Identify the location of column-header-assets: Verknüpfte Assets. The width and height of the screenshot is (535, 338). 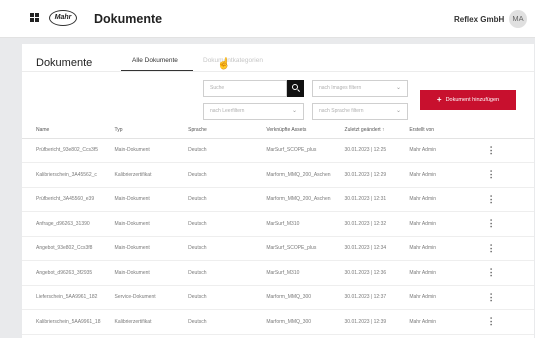
(291, 131).